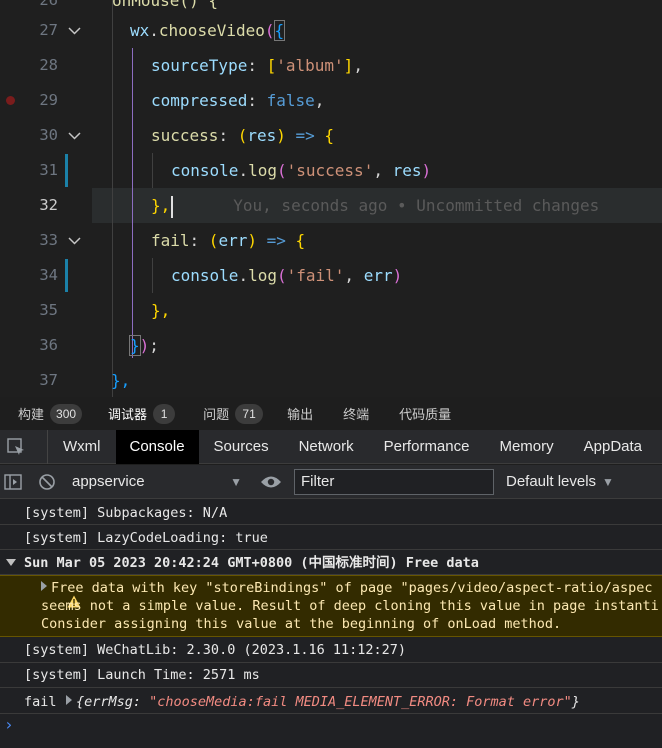 This screenshot has height=748, width=662. I want to click on line-number: 31, so click(48, 170).